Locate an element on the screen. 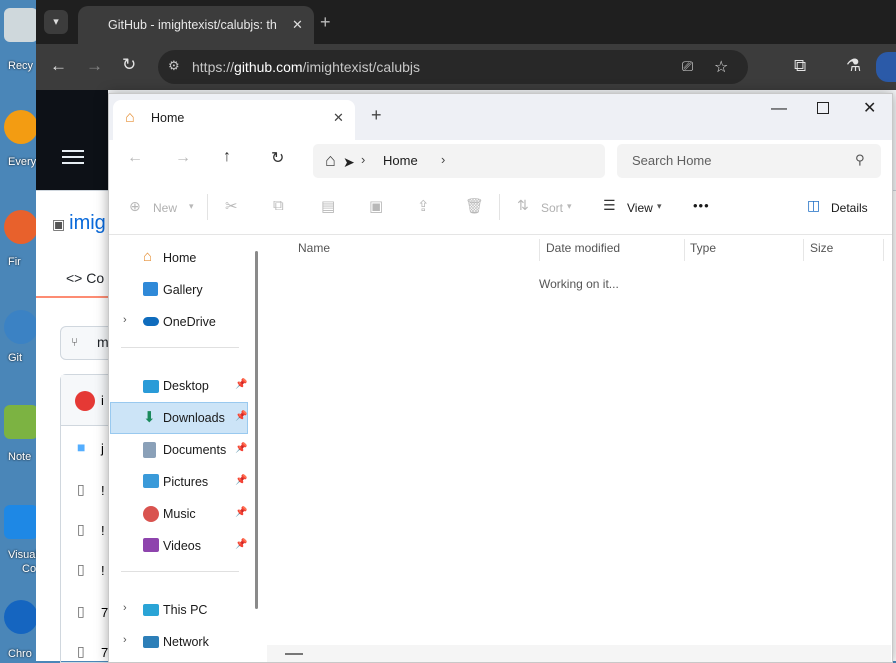  home-icon: ⌂ is located at coordinates (330, 160).